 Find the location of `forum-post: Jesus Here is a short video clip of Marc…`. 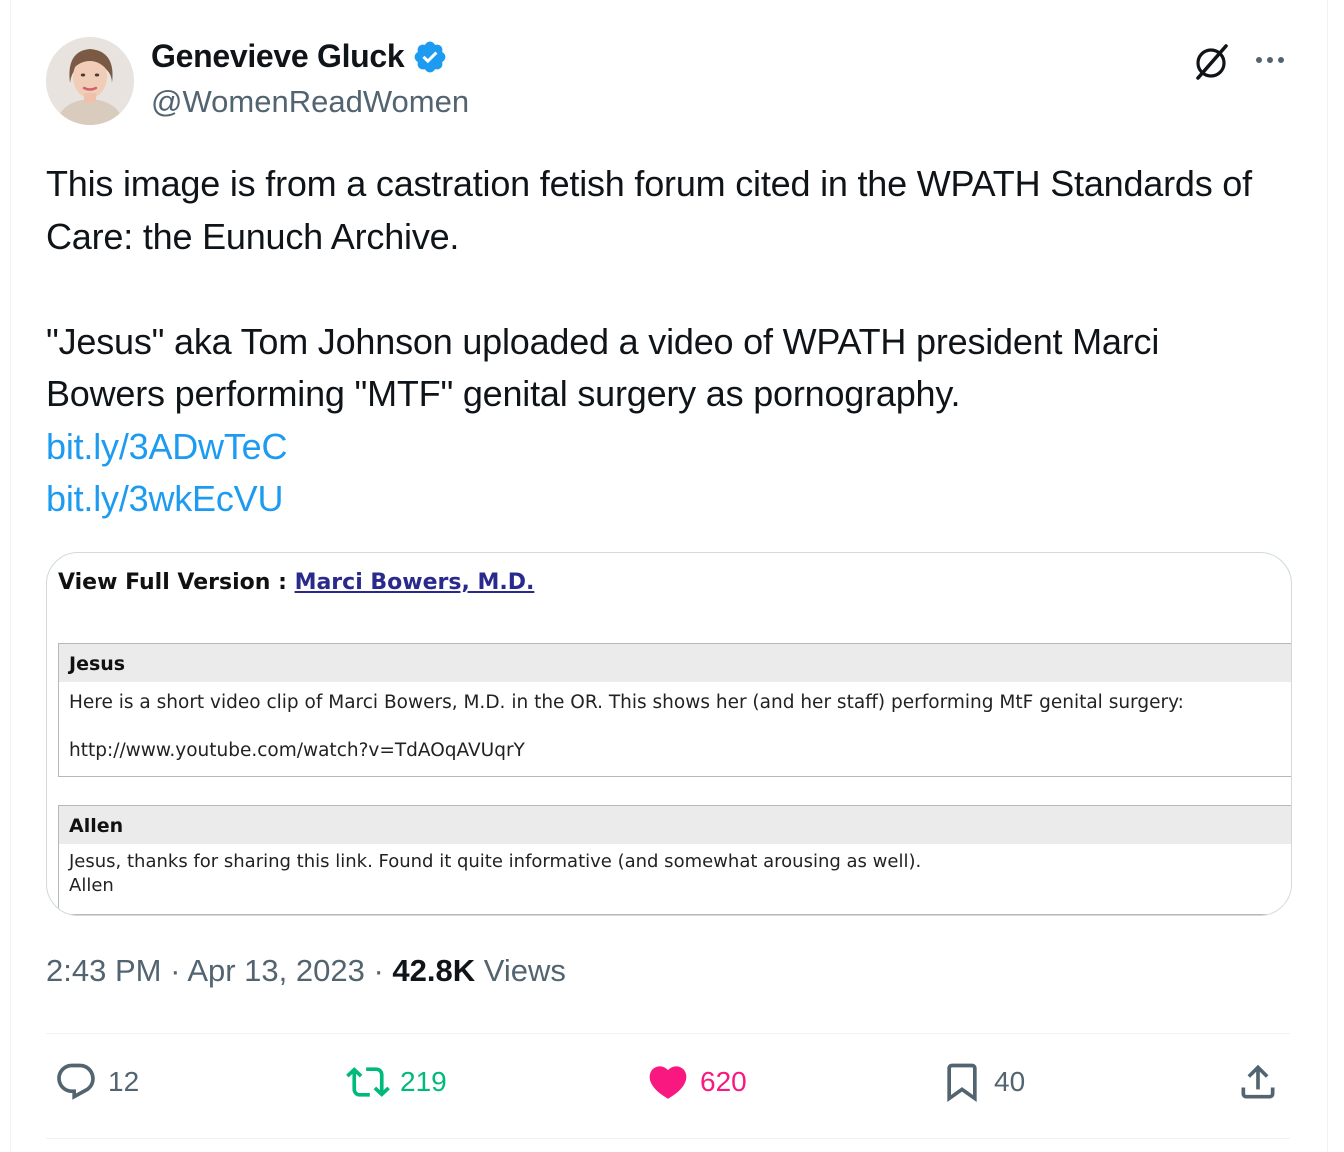

forum-post: Jesus Here is a short video clip of Marc… is located at coordinates (674, 710).